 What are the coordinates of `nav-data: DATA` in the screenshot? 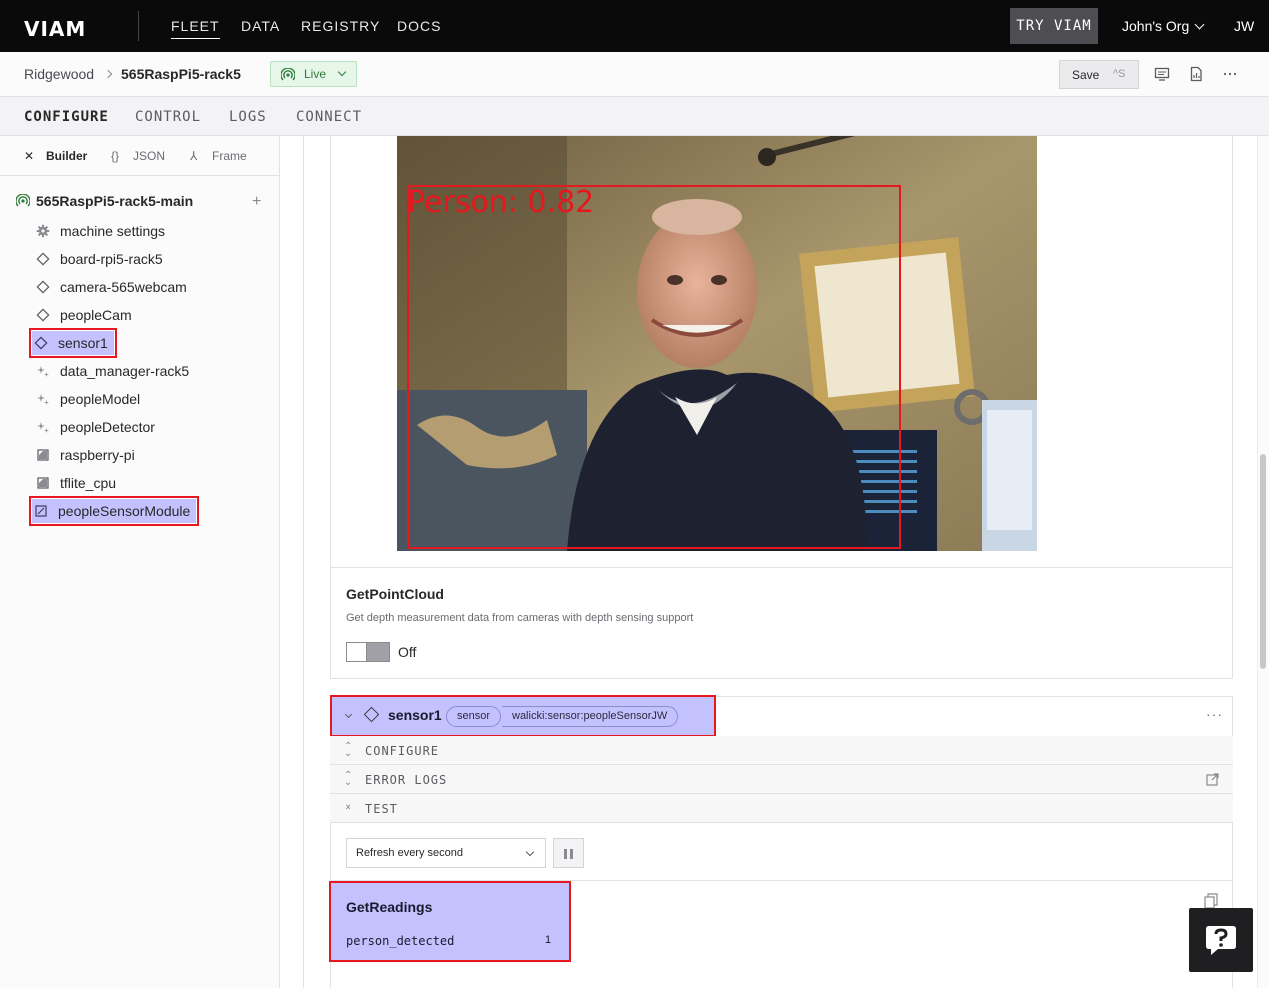 It's located at (260, 26).